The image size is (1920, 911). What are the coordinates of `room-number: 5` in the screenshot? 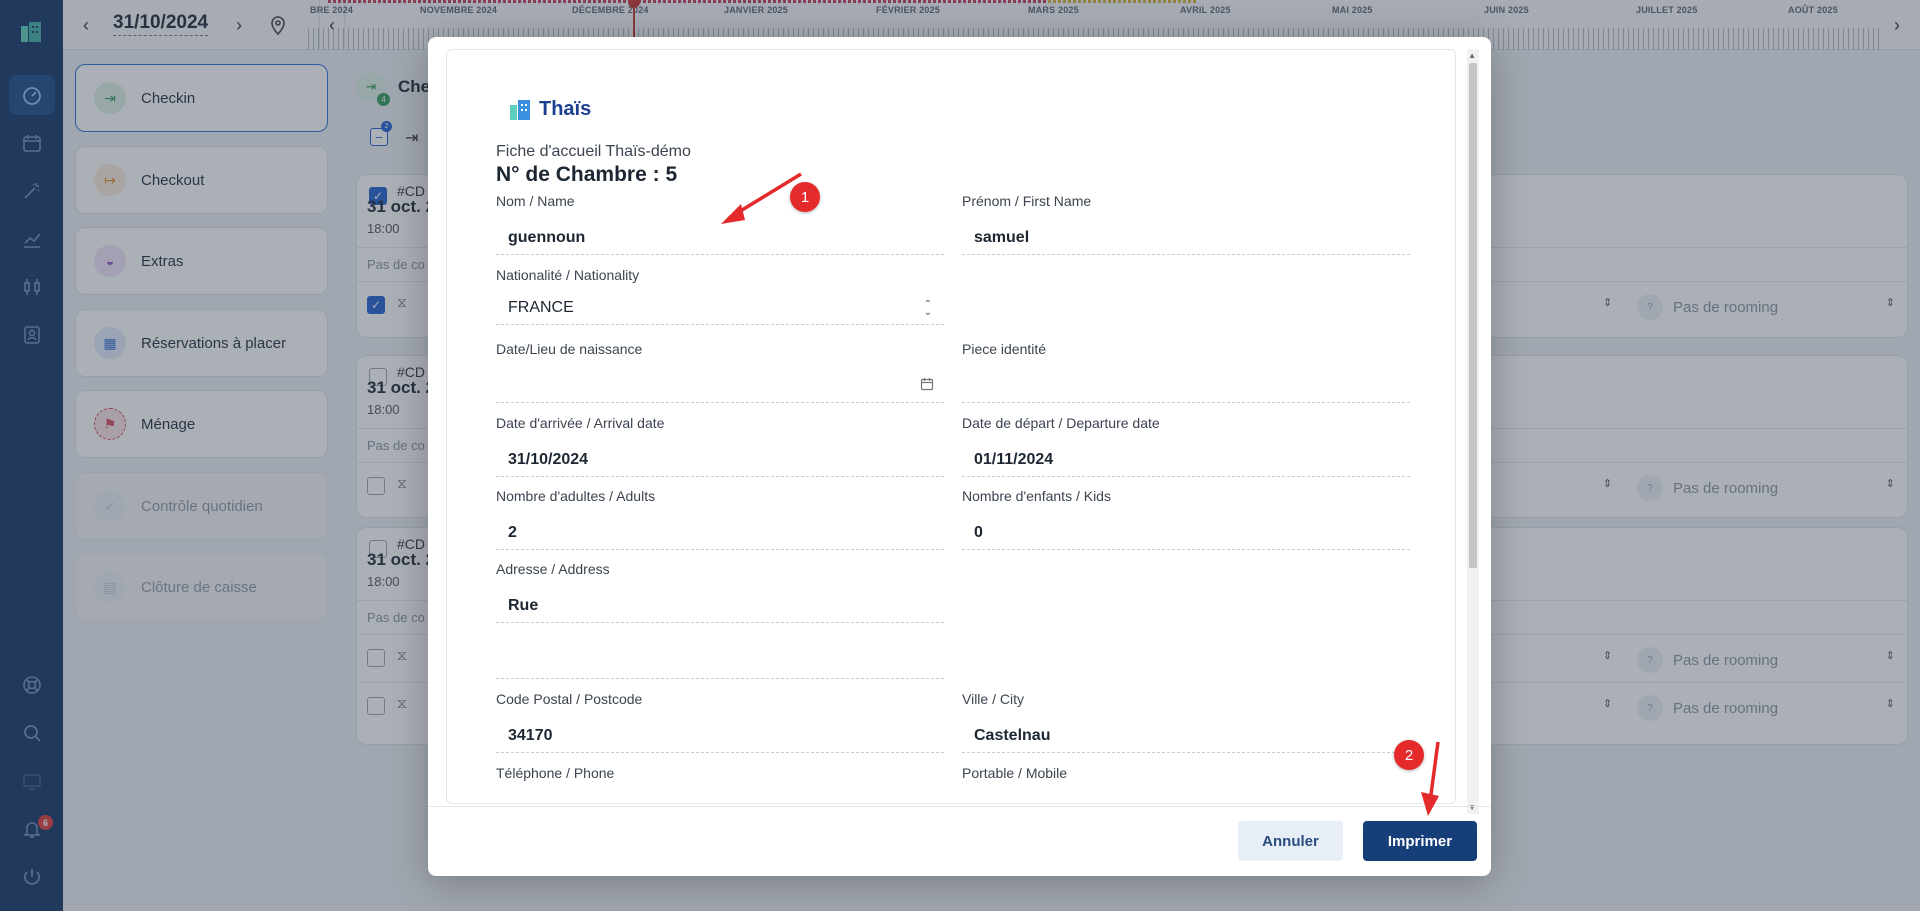 It's located at (671, 174).